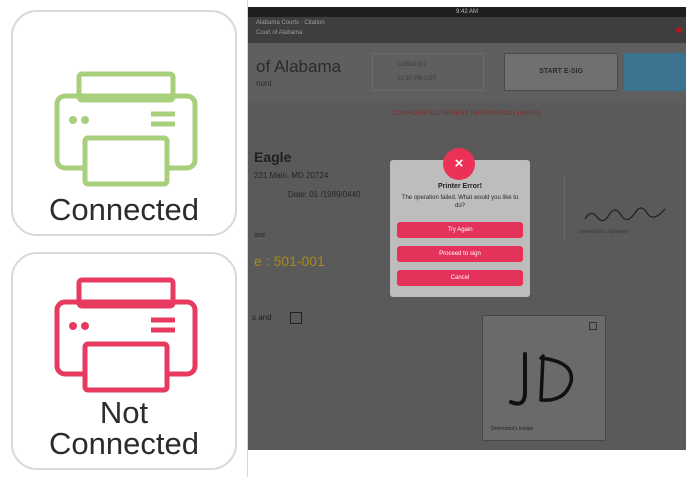  I want to click on status-time: 9:42 AM, so click(466, 12).